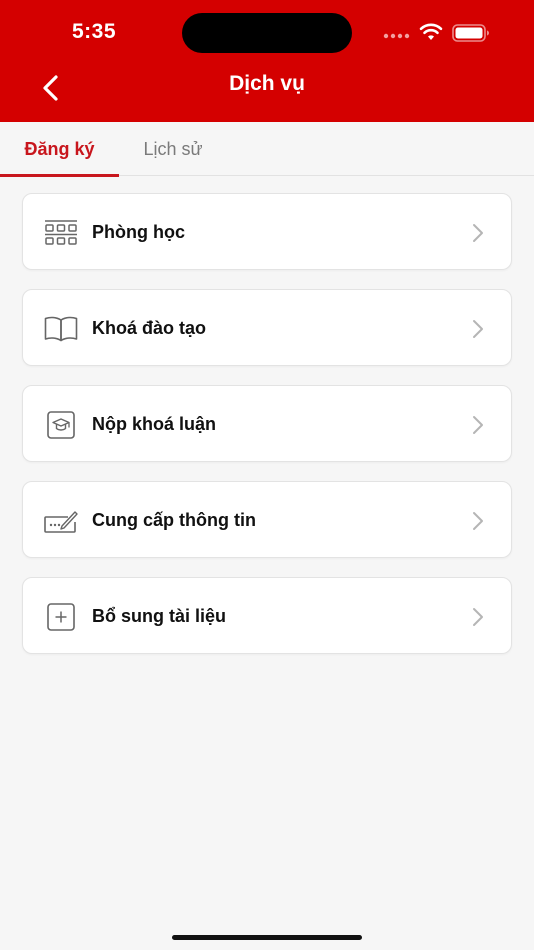 The width and height of the screenshot is (534, 950). What do you see at coordinates (267, 519) in the screenshot?
I see `service-item-provide-info: Cung cấp thông tin` at bounding box center [267, 519].